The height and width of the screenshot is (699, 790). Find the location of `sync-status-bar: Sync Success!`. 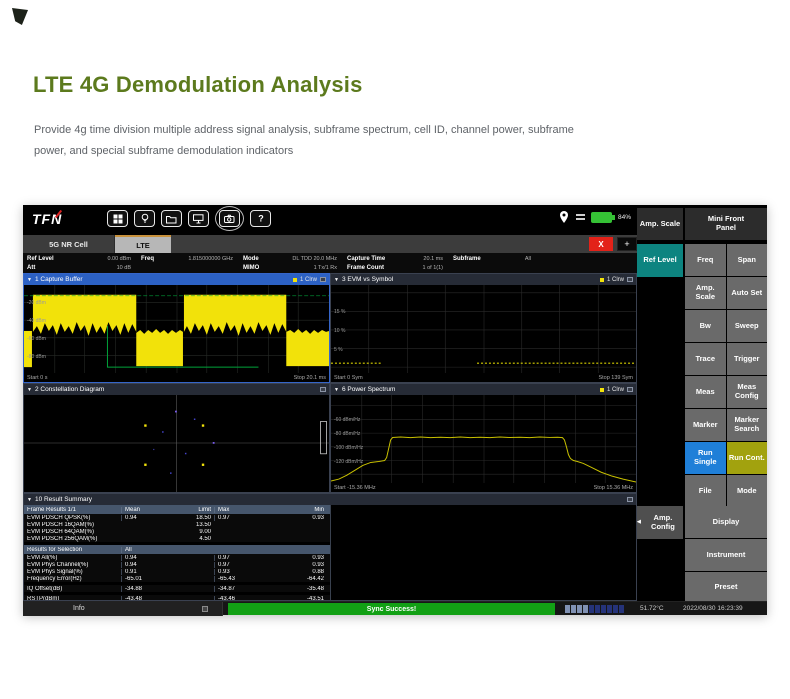

sync-status-bar: Sync Success! is located at coordinates (391, 609).